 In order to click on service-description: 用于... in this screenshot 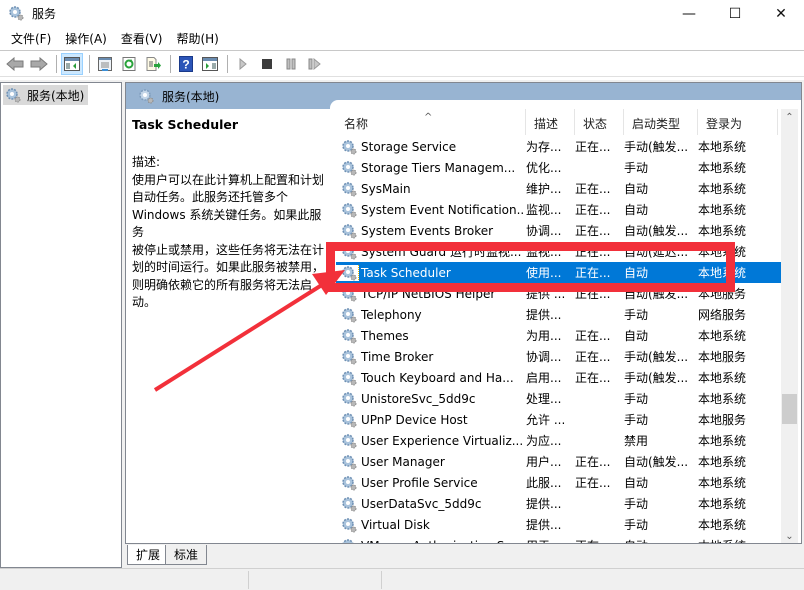, I will do `click(547, 540)`.